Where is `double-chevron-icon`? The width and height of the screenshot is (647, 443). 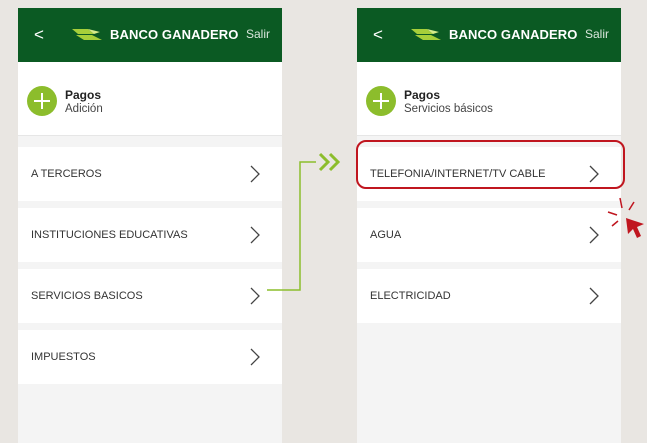
double-chevron-icon is located at coordinates (329, 162).